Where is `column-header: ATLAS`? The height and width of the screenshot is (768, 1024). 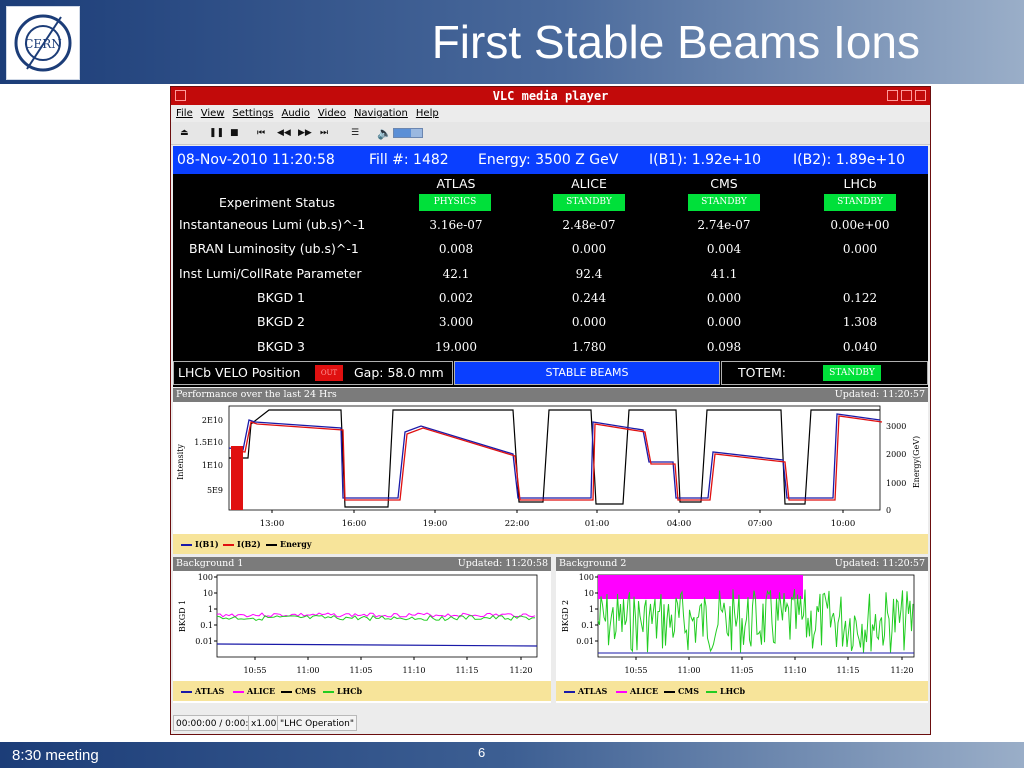
column-header: ATLAS is located at coordinates (456, 183).